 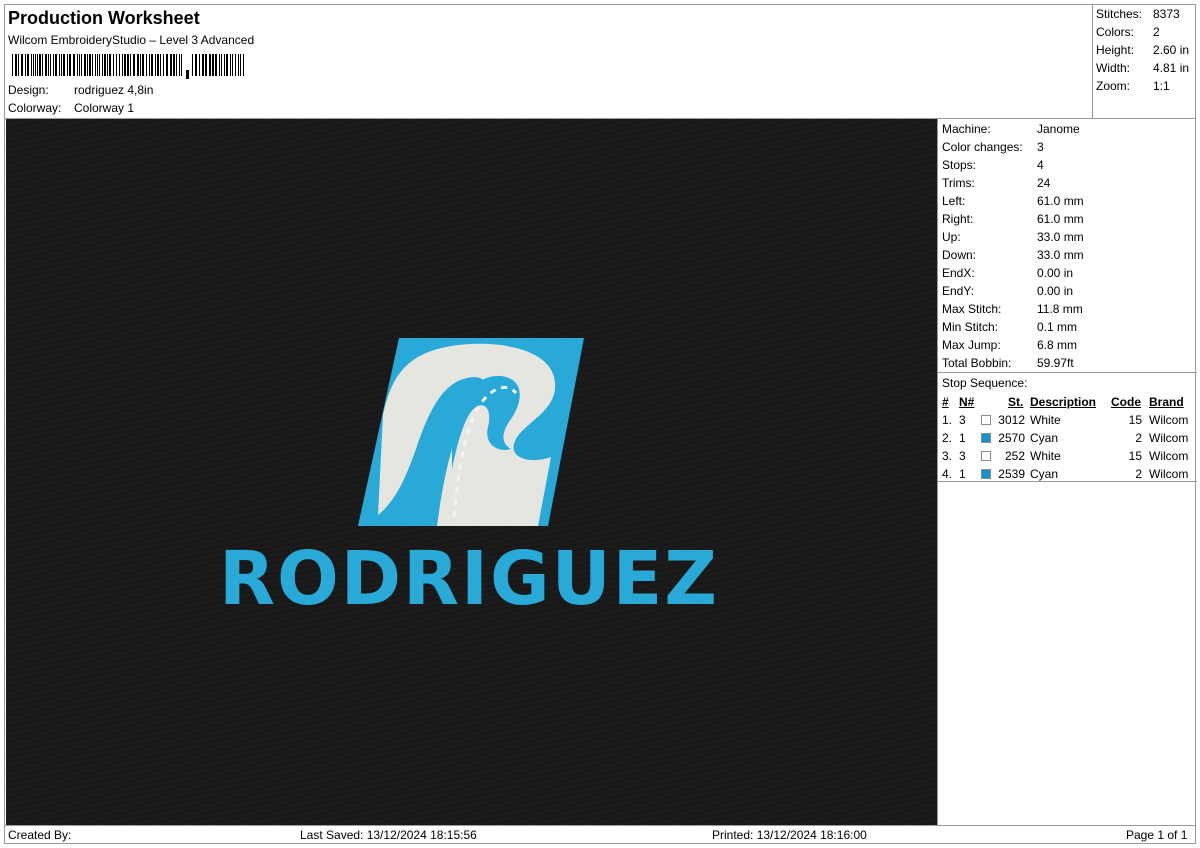 What do you see at coordinates (982, 147) in the screenshot?
I see `param-label: Color changes:` at bounding box center [982, 147].